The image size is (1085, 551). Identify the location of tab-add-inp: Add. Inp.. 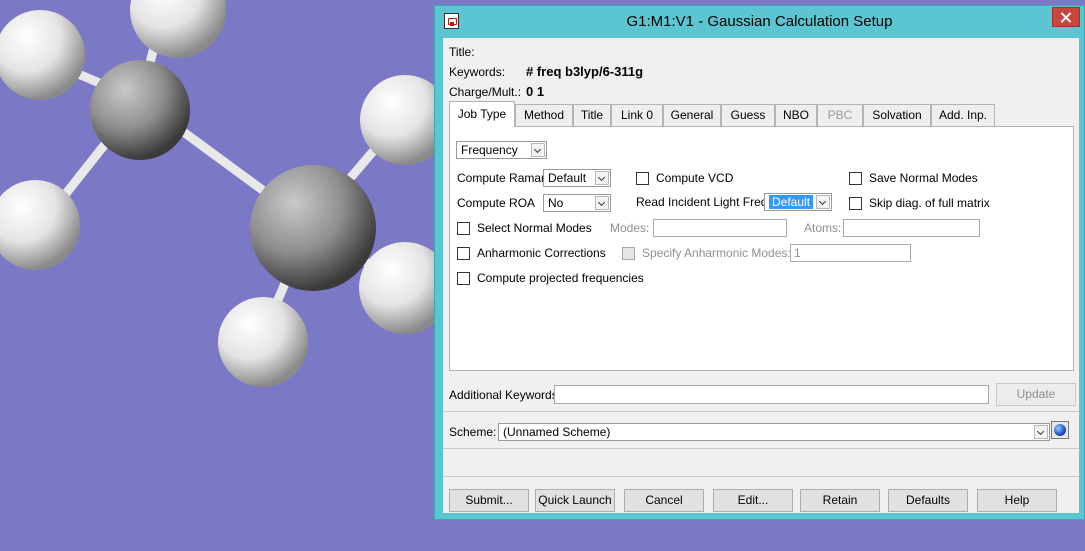
(963, 115).